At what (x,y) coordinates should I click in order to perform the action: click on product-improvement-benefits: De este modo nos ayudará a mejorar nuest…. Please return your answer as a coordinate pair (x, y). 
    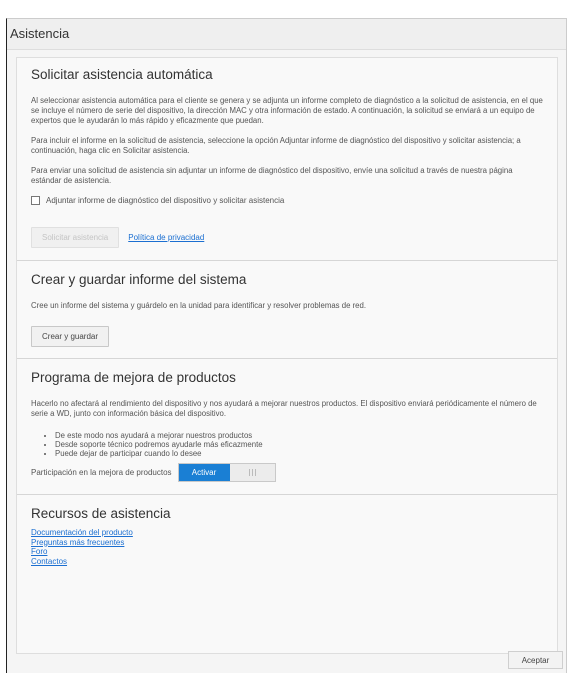
    Looking at the image, I should click on (287, 444).